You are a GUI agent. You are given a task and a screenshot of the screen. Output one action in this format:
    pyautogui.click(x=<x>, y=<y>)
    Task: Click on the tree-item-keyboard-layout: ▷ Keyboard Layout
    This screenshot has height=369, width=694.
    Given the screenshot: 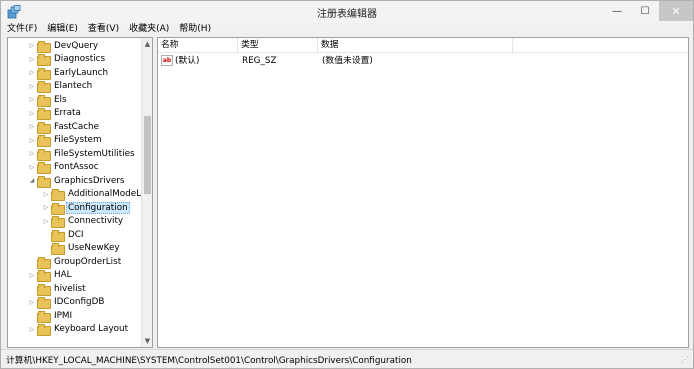 What is the action you would take?
    pyautogui.click(x=79, y=330)
    